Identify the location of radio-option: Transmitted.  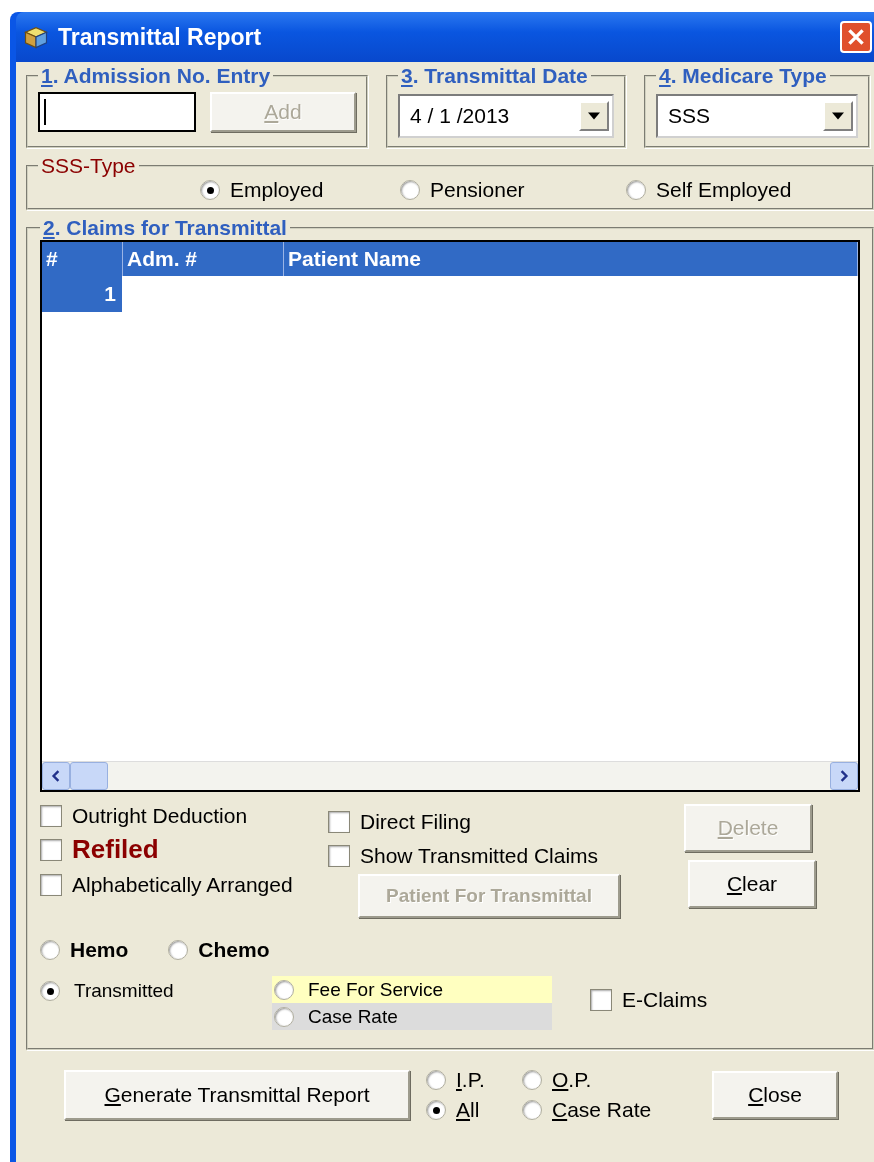
(156, 989).